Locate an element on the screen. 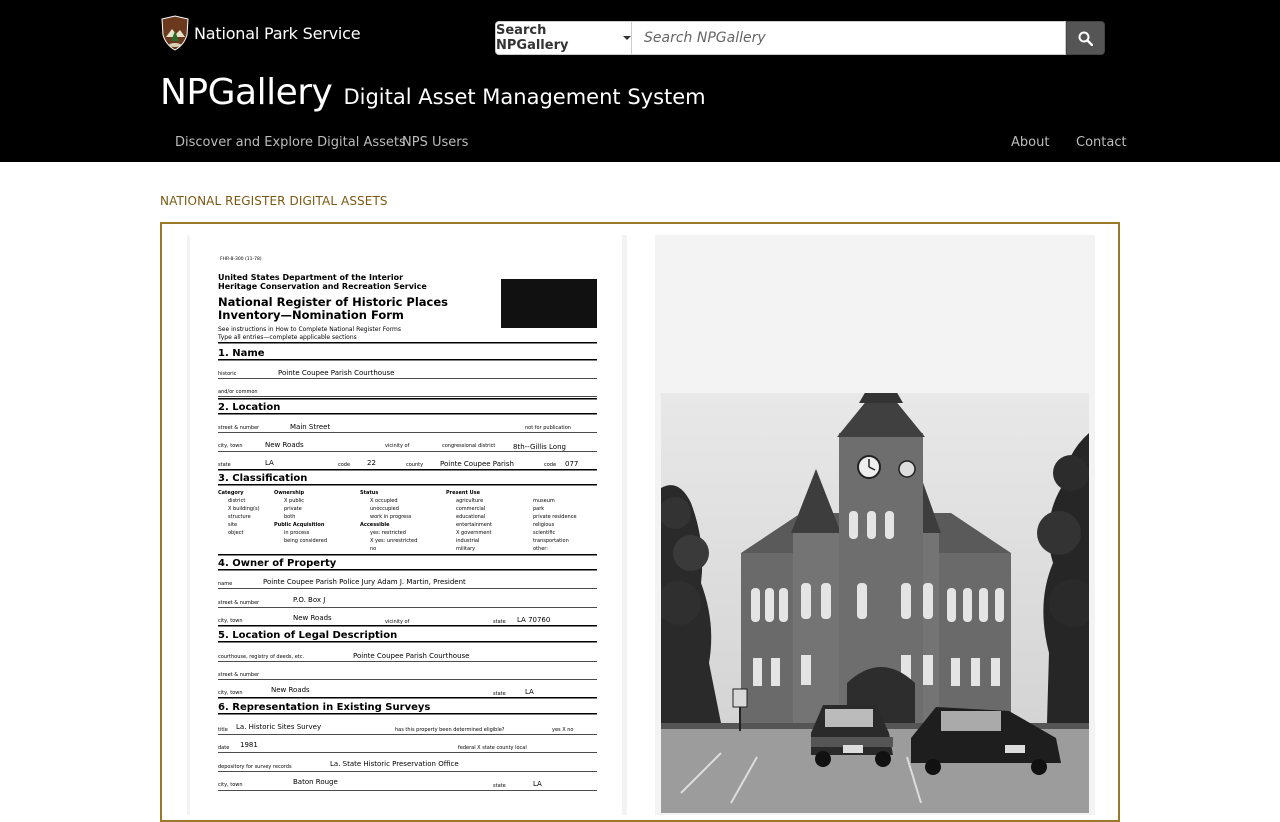 Image resolution: width=1280 pixels, height=822 pixels. owner-city-value: New Roads is located at coordinates (312, 618).